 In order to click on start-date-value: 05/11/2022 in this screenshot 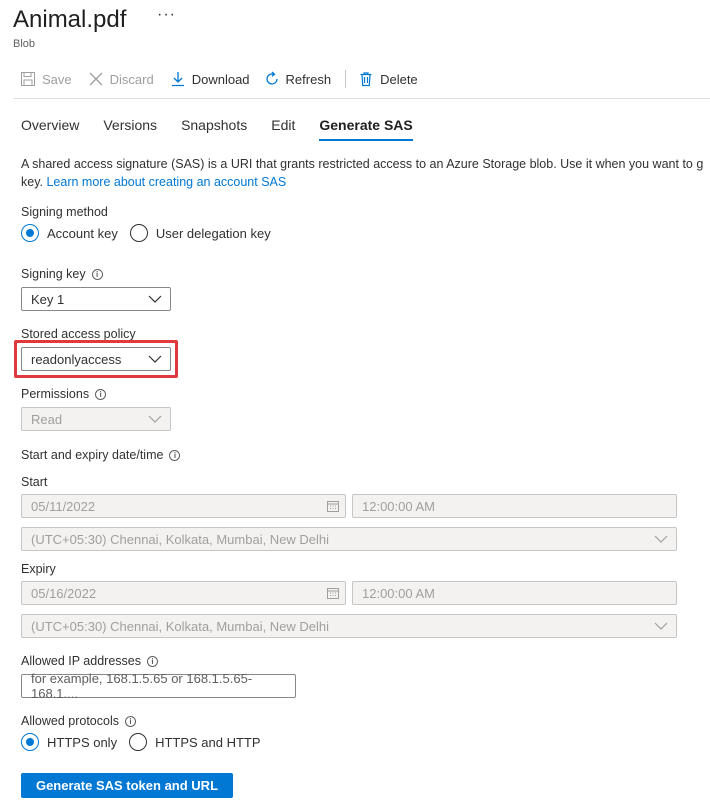, I will do `click(63, 506)`.